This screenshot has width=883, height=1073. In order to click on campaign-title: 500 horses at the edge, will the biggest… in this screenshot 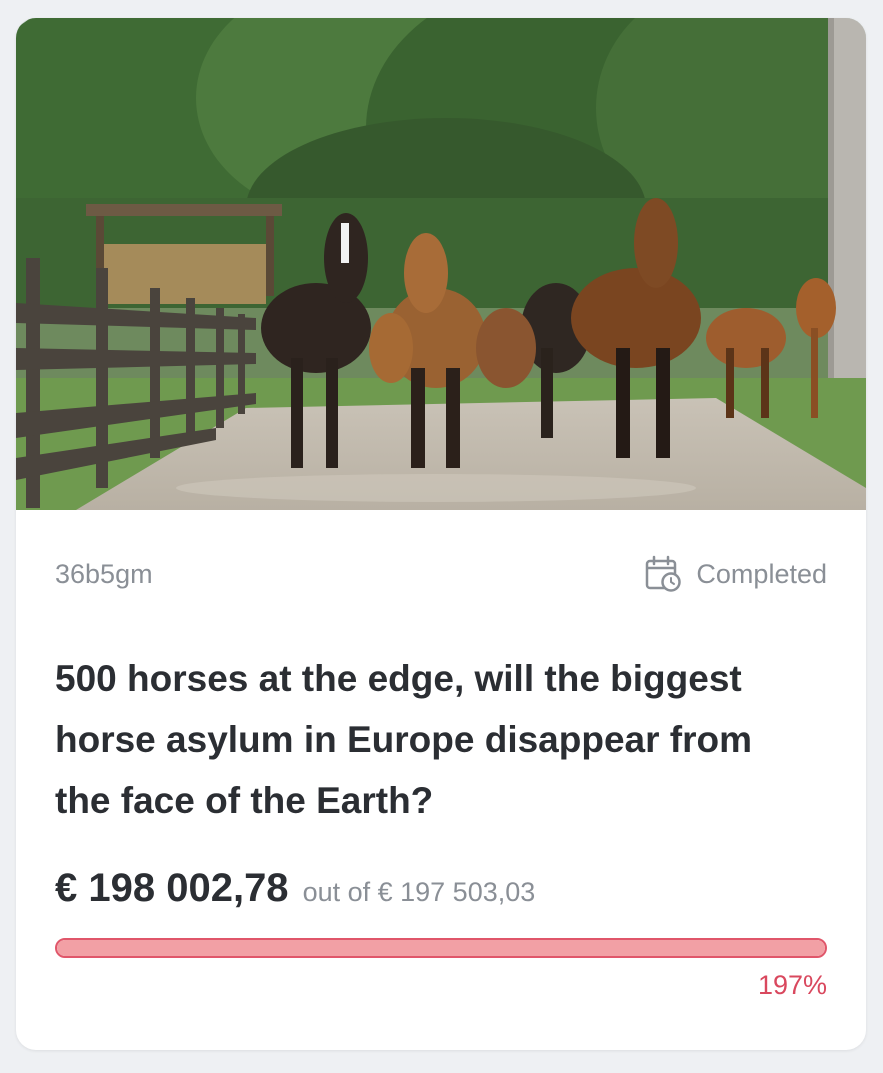, I will do `click(435, 739)`.